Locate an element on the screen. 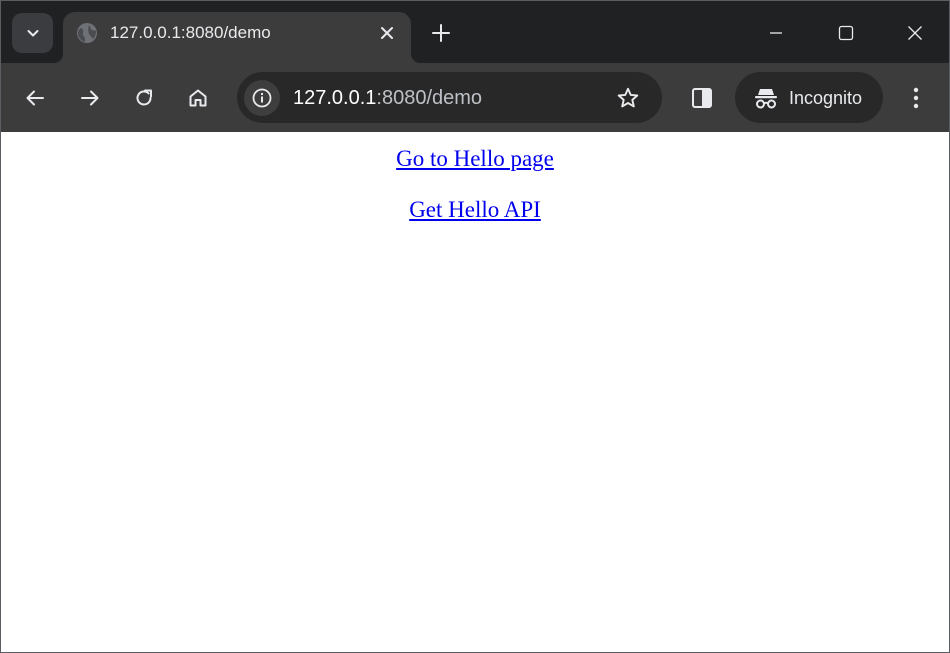 This screenshot has height=653, width=950. side-panel-icon is located at coordinates (702, 98).